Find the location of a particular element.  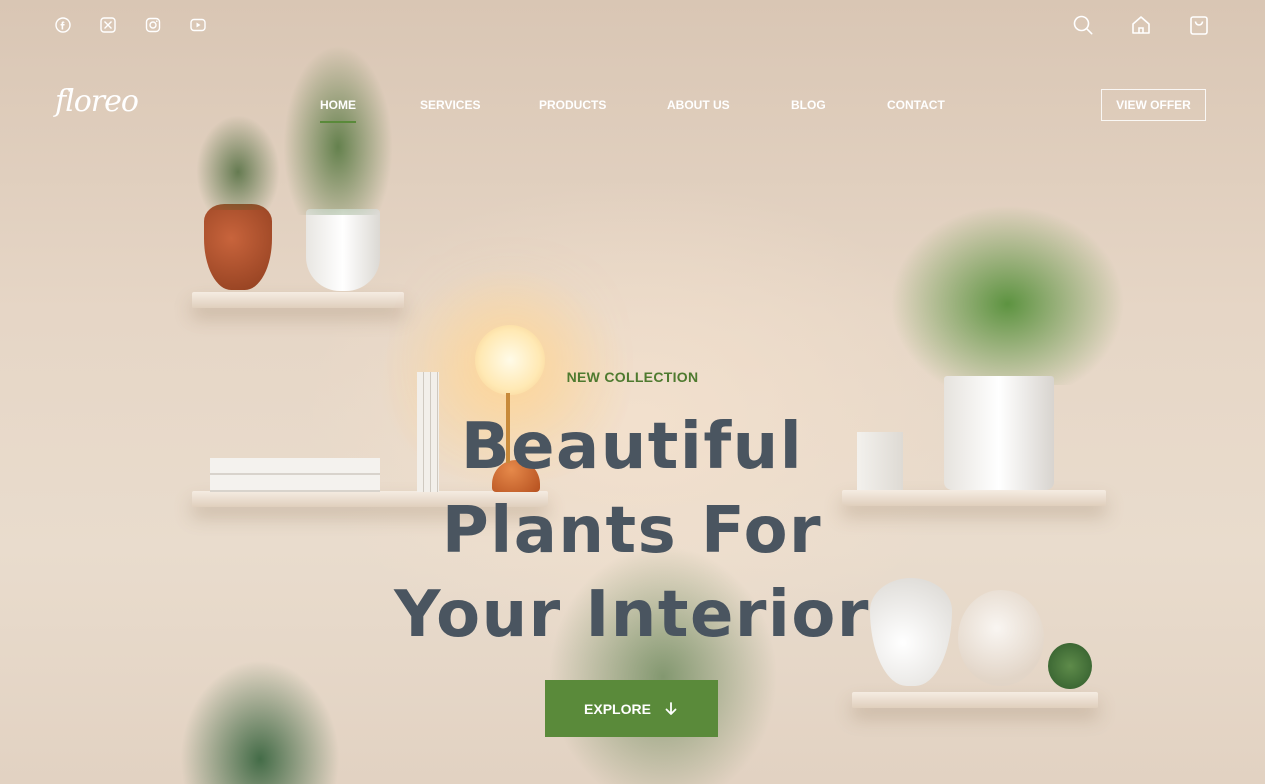

nav-home: HOME is located at coordinates (338, 110).